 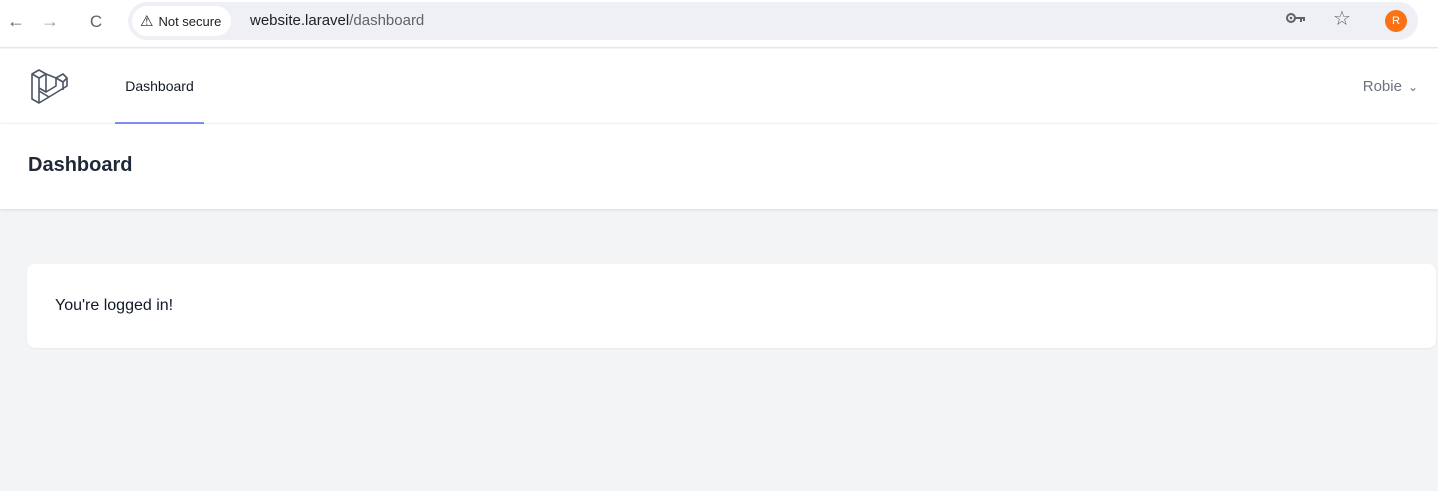 I want to click on user-name: Robie, so click(x=1382, y=86).